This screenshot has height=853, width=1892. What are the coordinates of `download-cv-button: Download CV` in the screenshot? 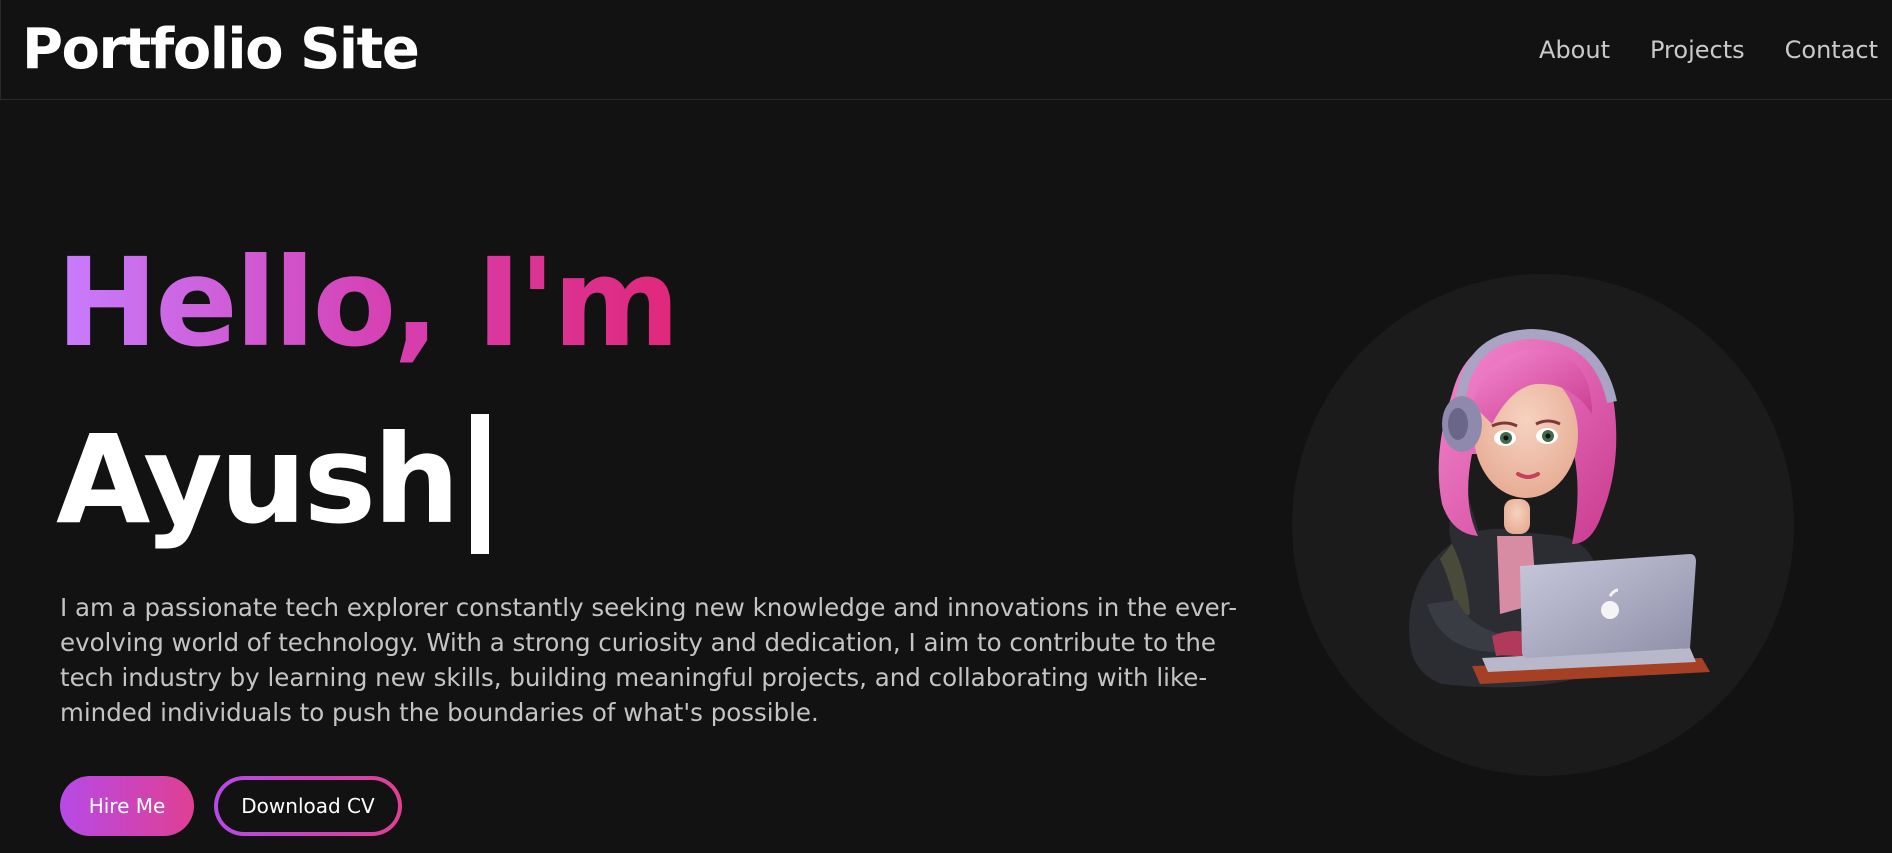 It's located at (308, 806).